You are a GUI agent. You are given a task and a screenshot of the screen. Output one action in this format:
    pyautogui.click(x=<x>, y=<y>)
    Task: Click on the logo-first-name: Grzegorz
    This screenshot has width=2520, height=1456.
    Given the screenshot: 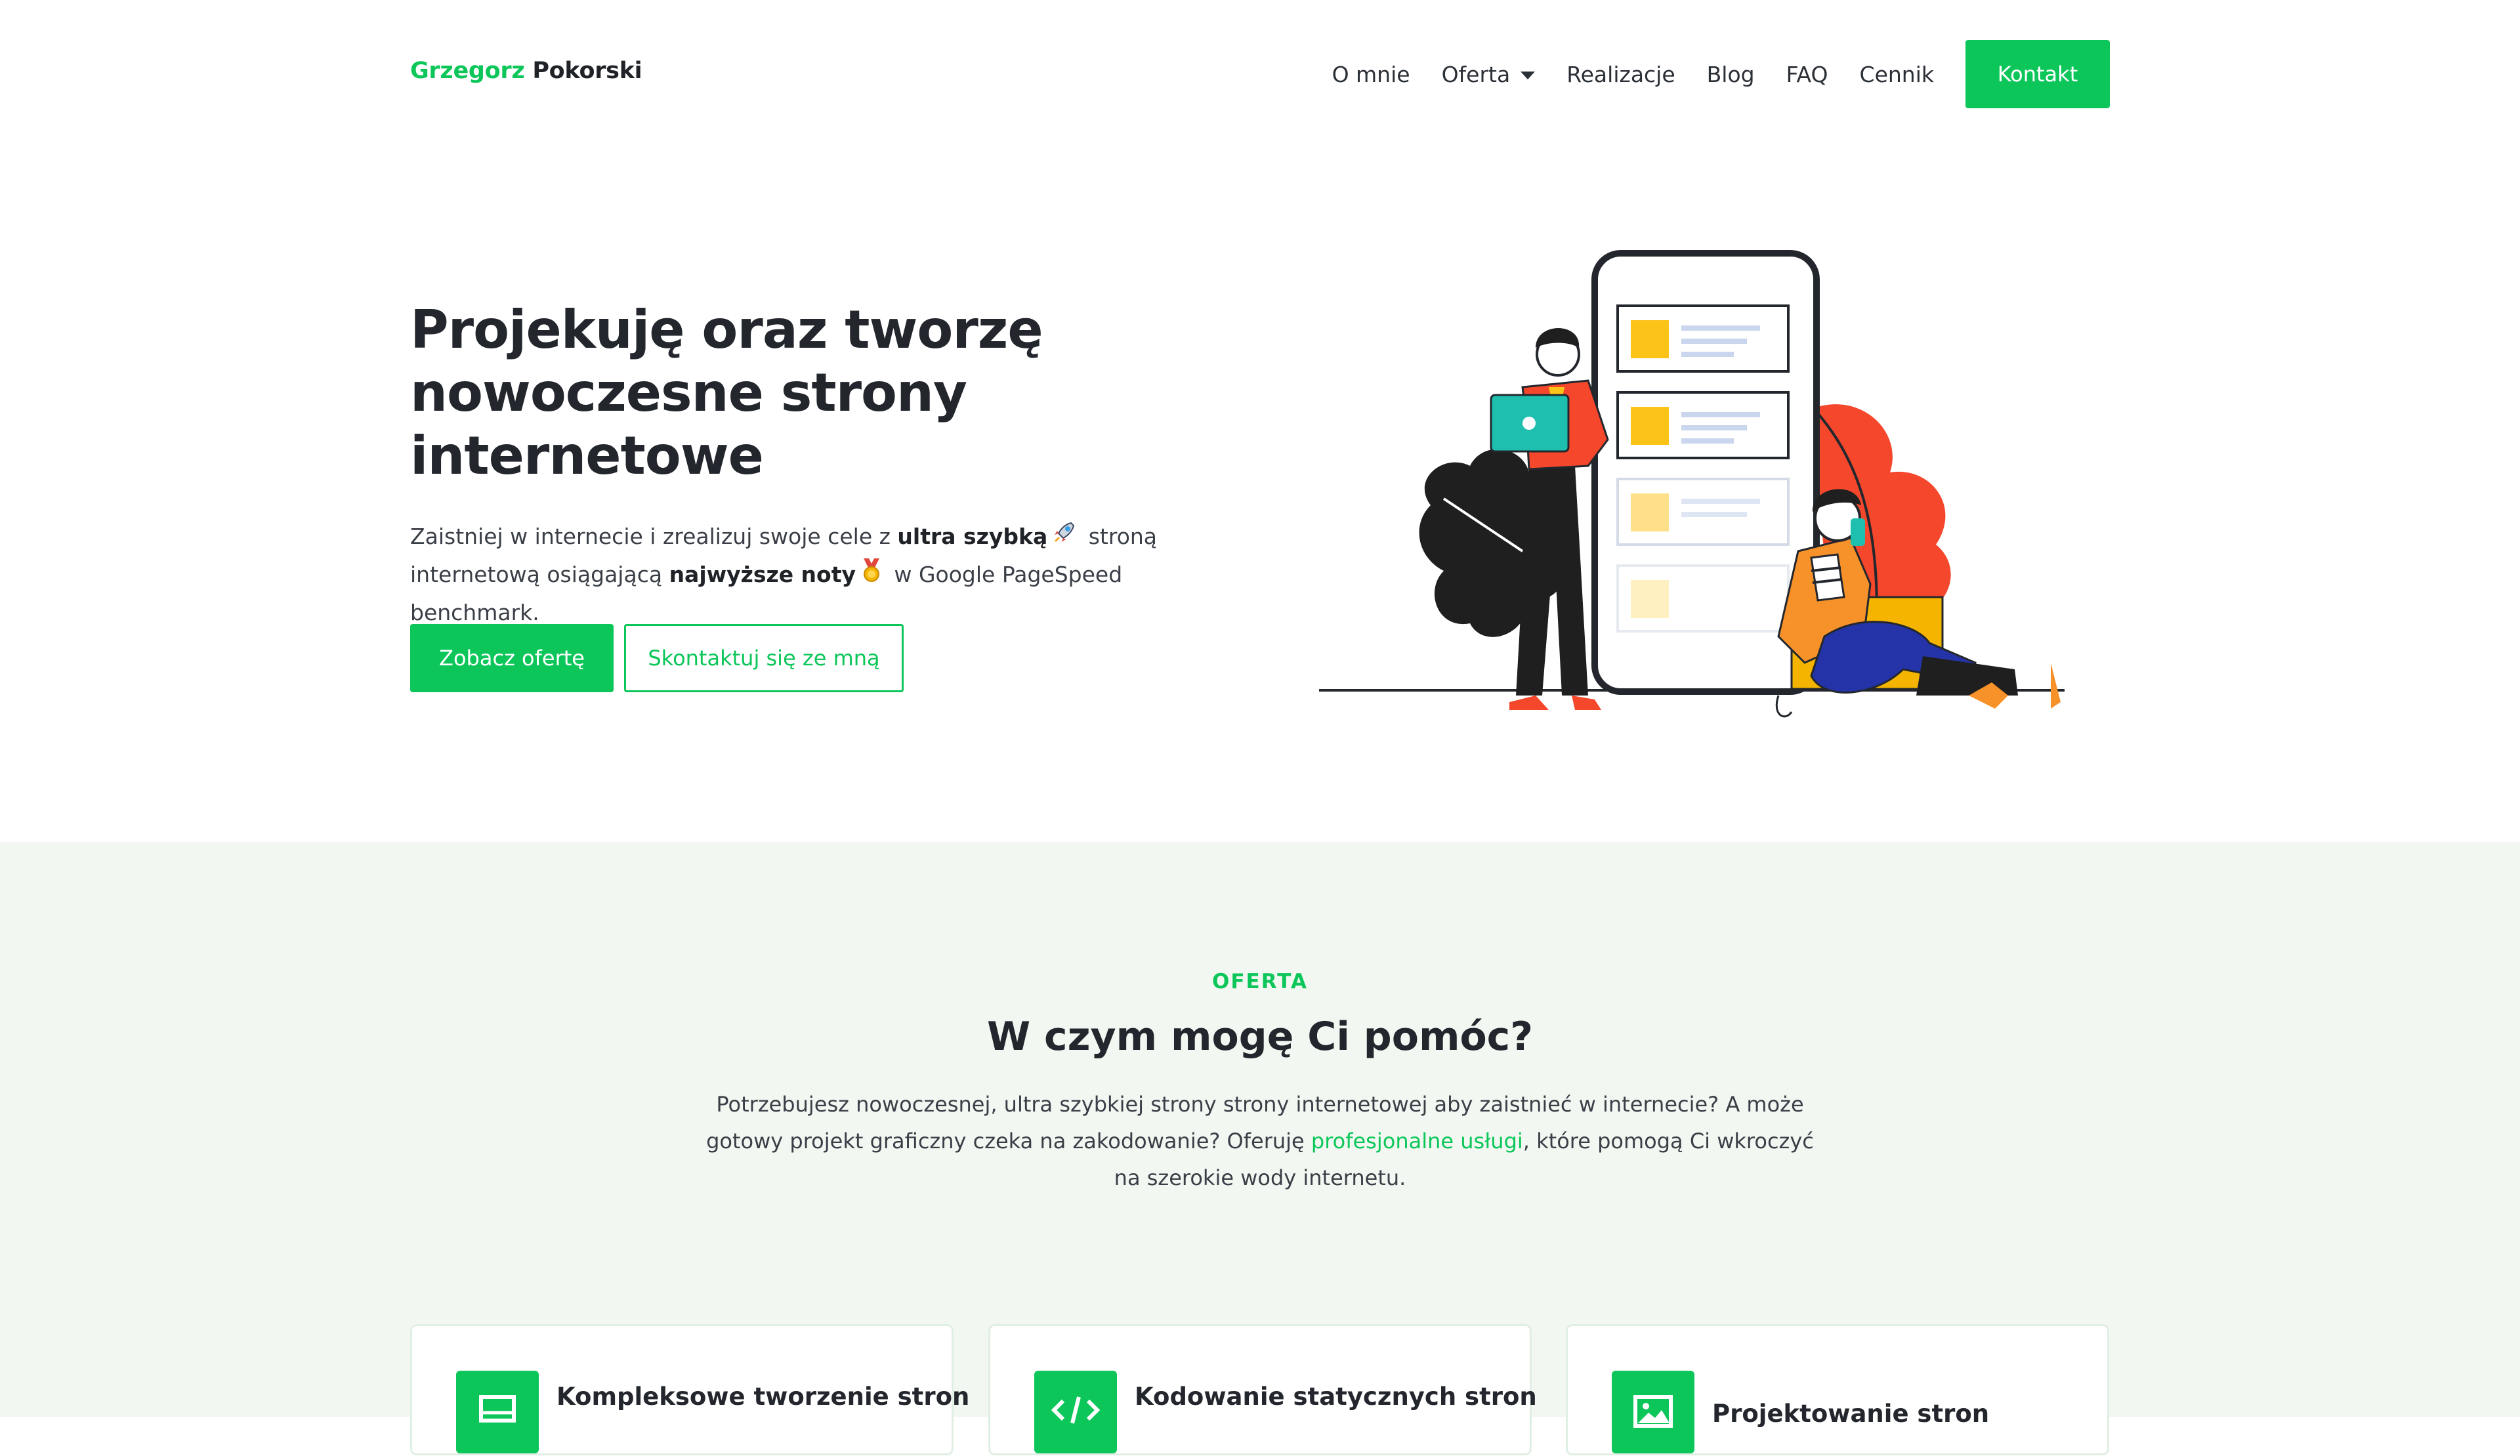 What is the action you would take?
    pyautogui.click(x=467, y=71)
    